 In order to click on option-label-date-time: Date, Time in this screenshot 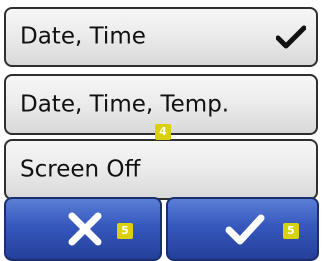, I will do `click(83, 36)`.